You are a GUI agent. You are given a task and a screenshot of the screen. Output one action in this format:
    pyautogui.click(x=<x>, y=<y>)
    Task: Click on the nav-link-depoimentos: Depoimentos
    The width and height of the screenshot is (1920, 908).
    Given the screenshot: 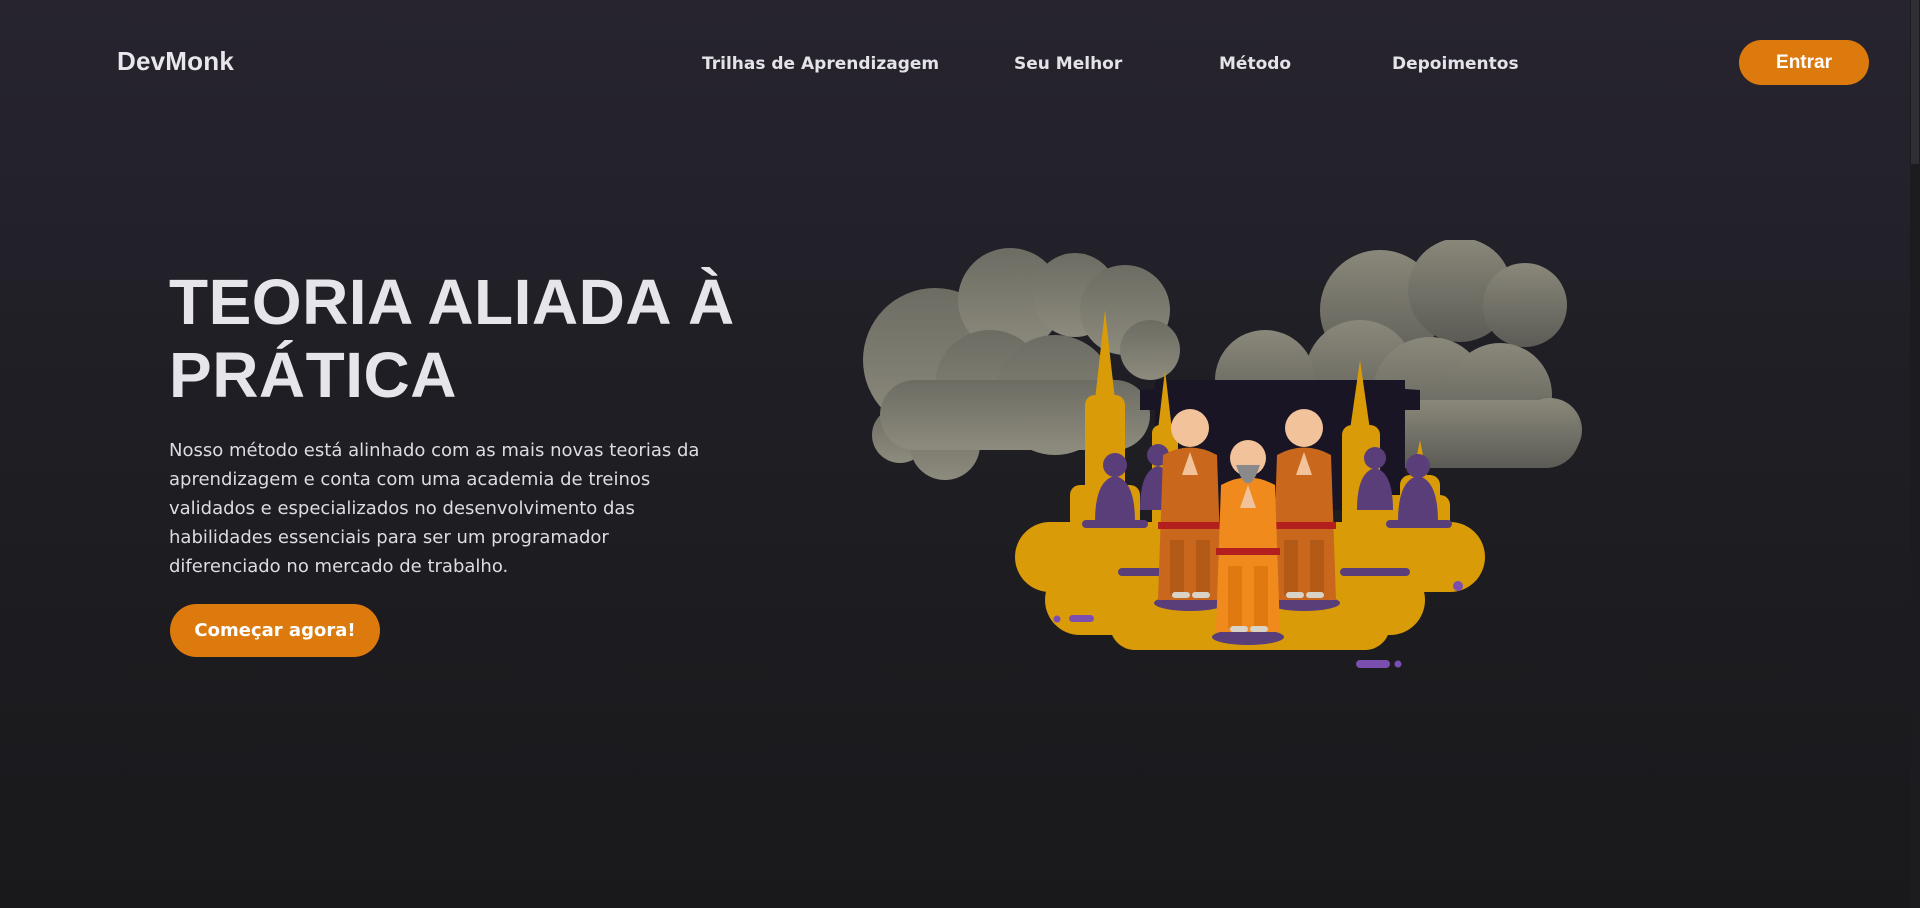 What is the action you would take?
    pyautogui.click(x=1455, y=64)
    